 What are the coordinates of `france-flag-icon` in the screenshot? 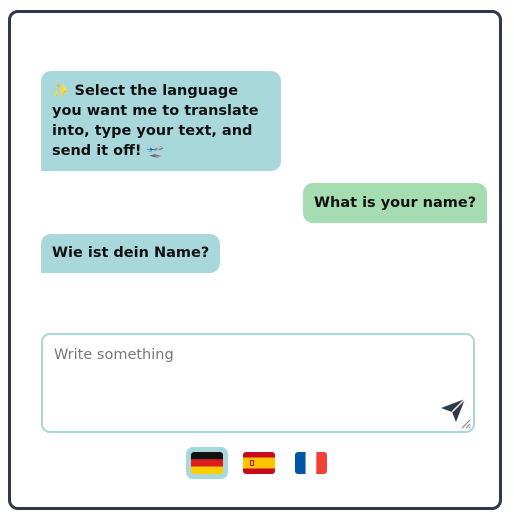 It's located at (311, 463).